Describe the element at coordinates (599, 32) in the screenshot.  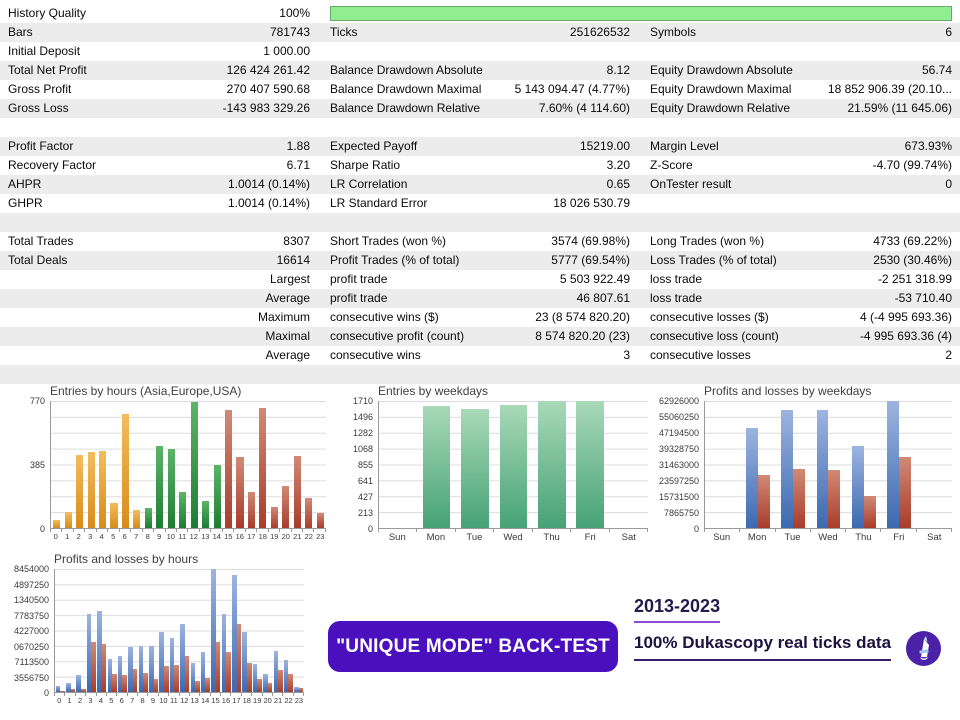
I see `stat-value: 251626532` at that location.